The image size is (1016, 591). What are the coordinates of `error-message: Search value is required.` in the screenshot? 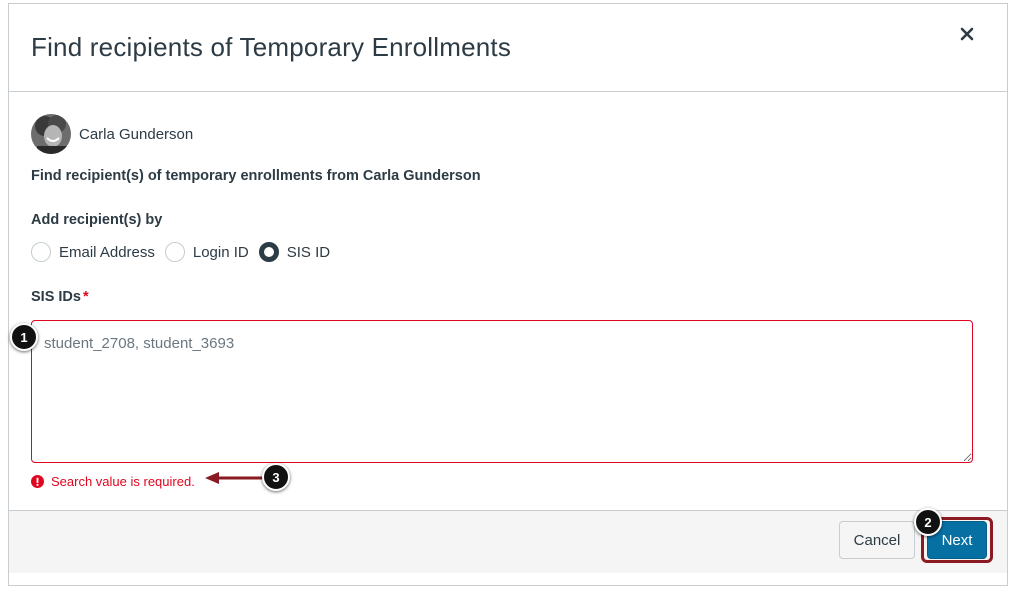 It's located at (113, 481).